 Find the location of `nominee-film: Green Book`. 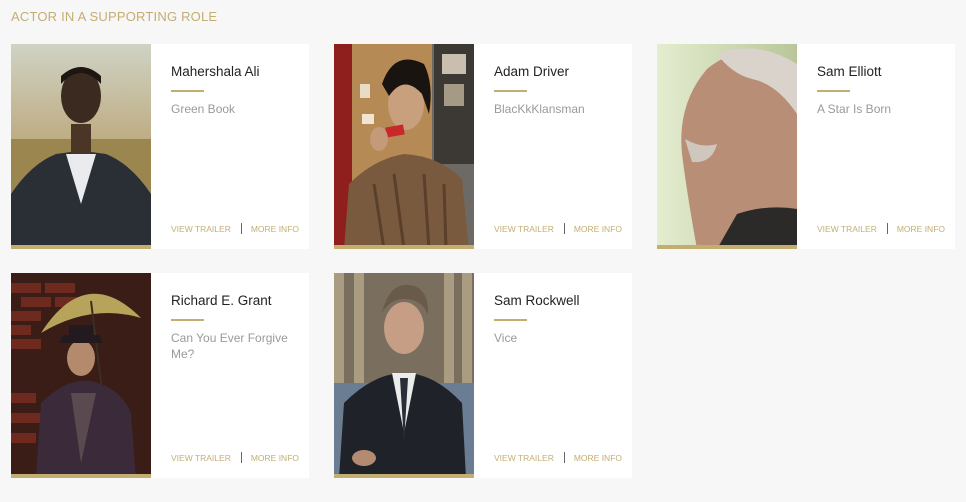

nominee-film: Green Book is located at coordinates (203, 109).